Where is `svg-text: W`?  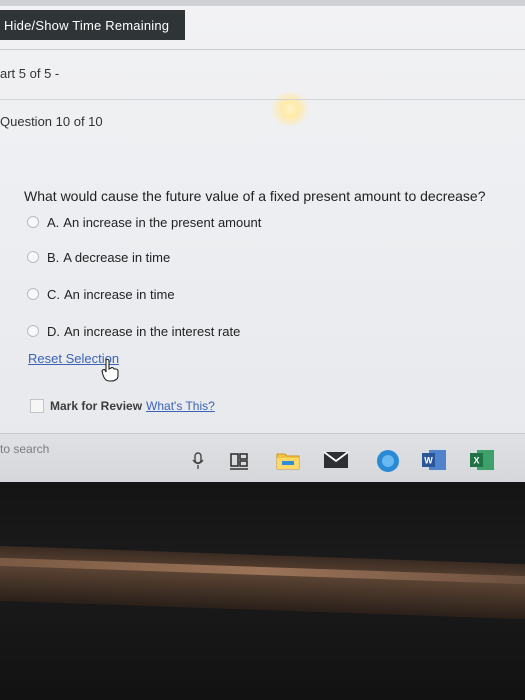
svg-text: W is located at coordinates (428, 461).